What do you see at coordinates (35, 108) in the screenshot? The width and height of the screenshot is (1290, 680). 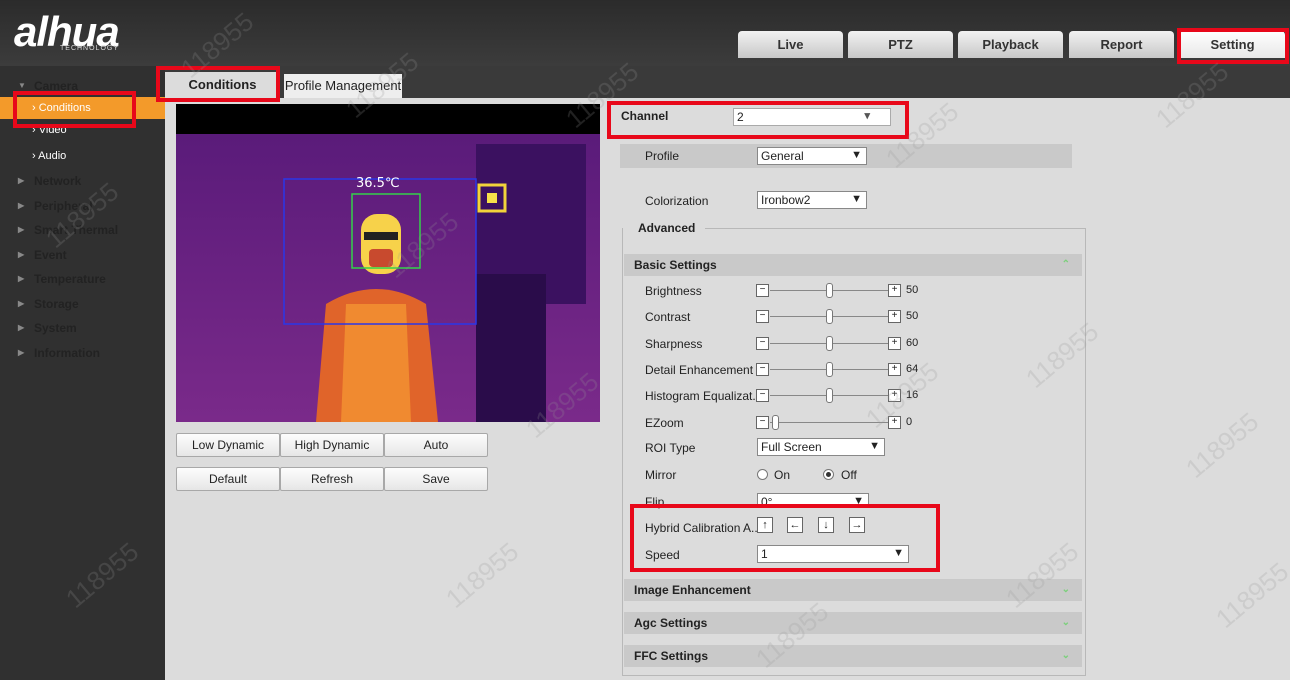 I see `chevron-right-icon: ›` at bounding box center [35, 108].